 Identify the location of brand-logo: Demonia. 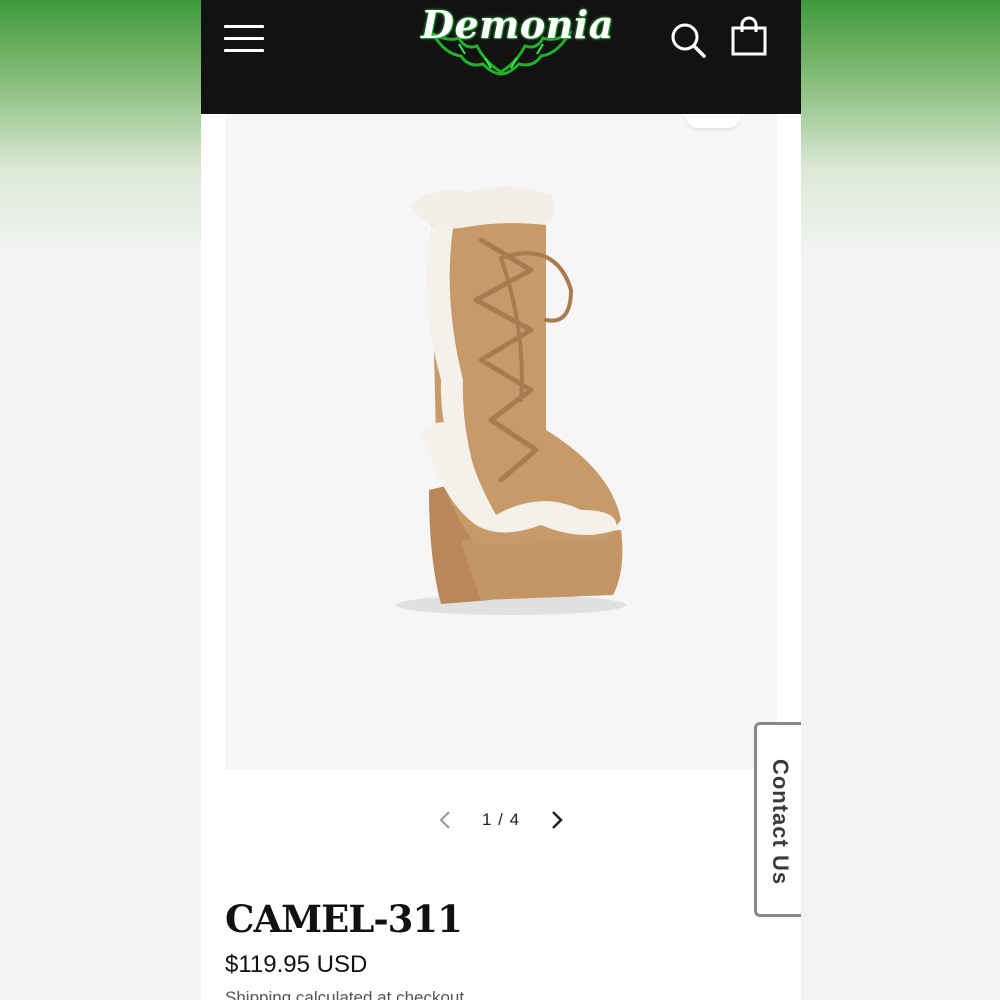
(517, 40).